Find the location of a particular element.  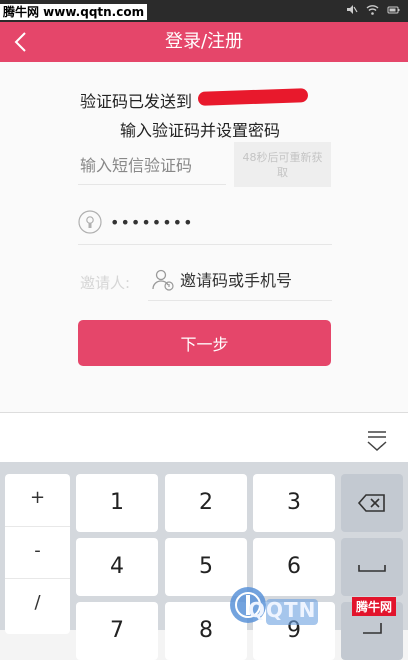

backspace-key is located at coordinates (372, 503).